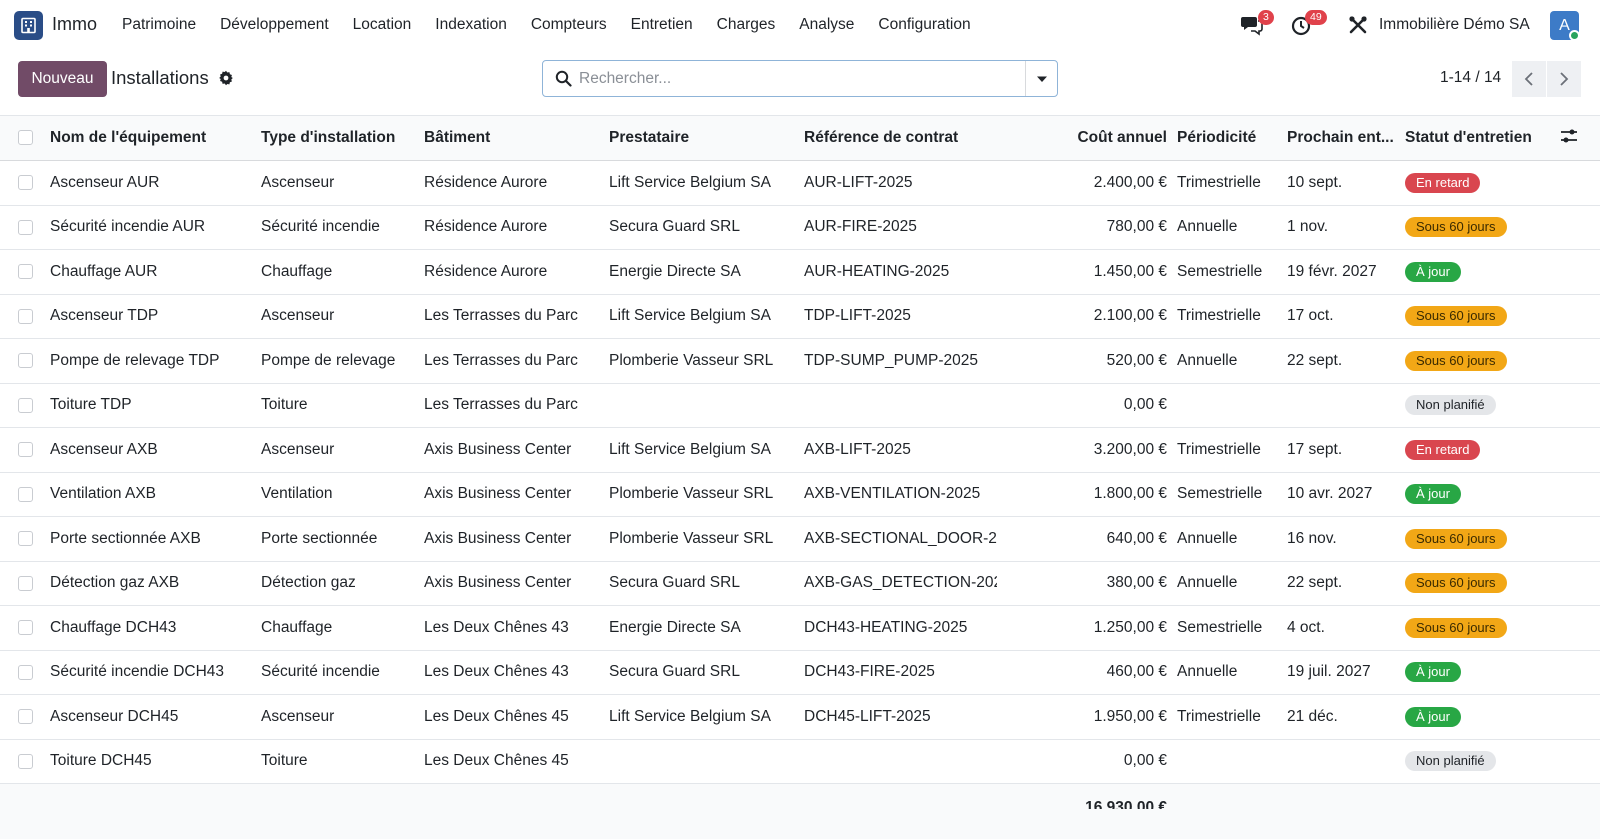 This screenshot has width=1600, height=839. I want to click on cell-contract: AUR-HEATING-2025, so click(900, 272).